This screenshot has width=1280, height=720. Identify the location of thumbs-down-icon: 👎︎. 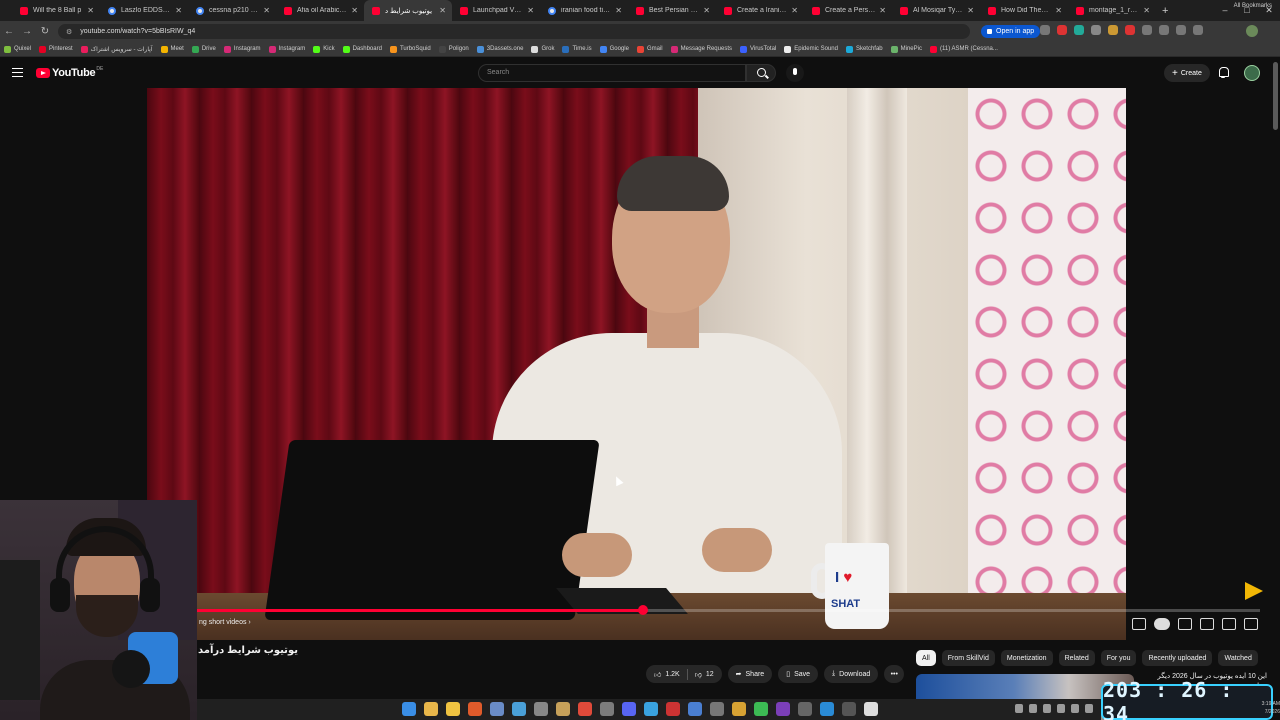
(698, 674).